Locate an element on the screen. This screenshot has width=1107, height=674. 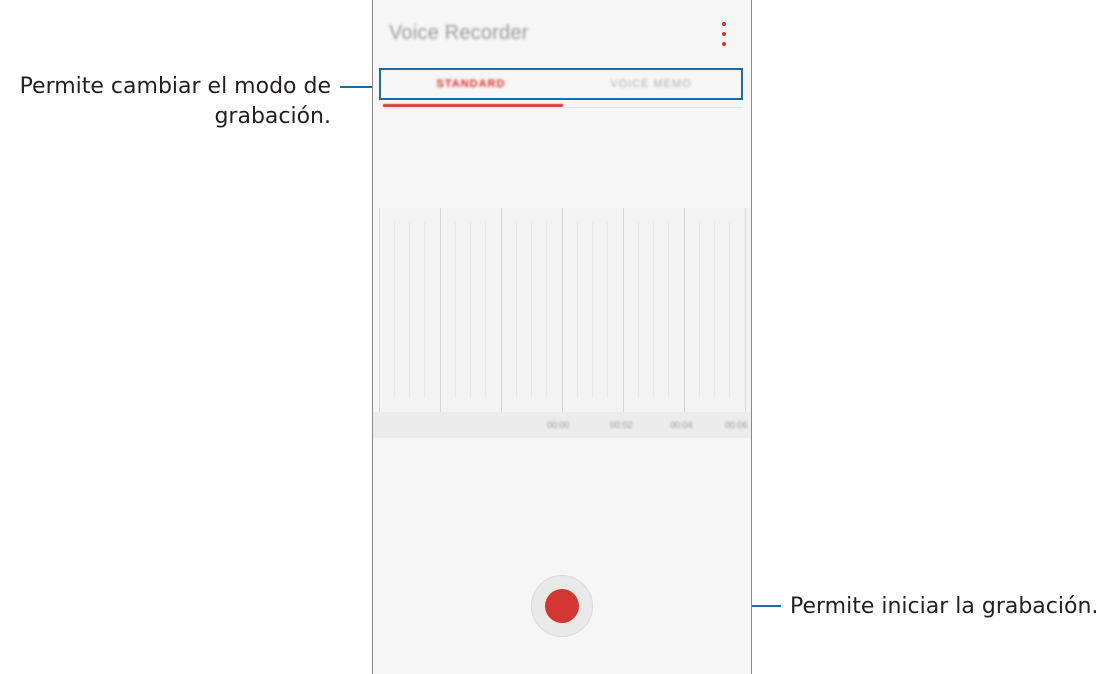
timeline-label: 00:04 is located at coordinates (681, 425).